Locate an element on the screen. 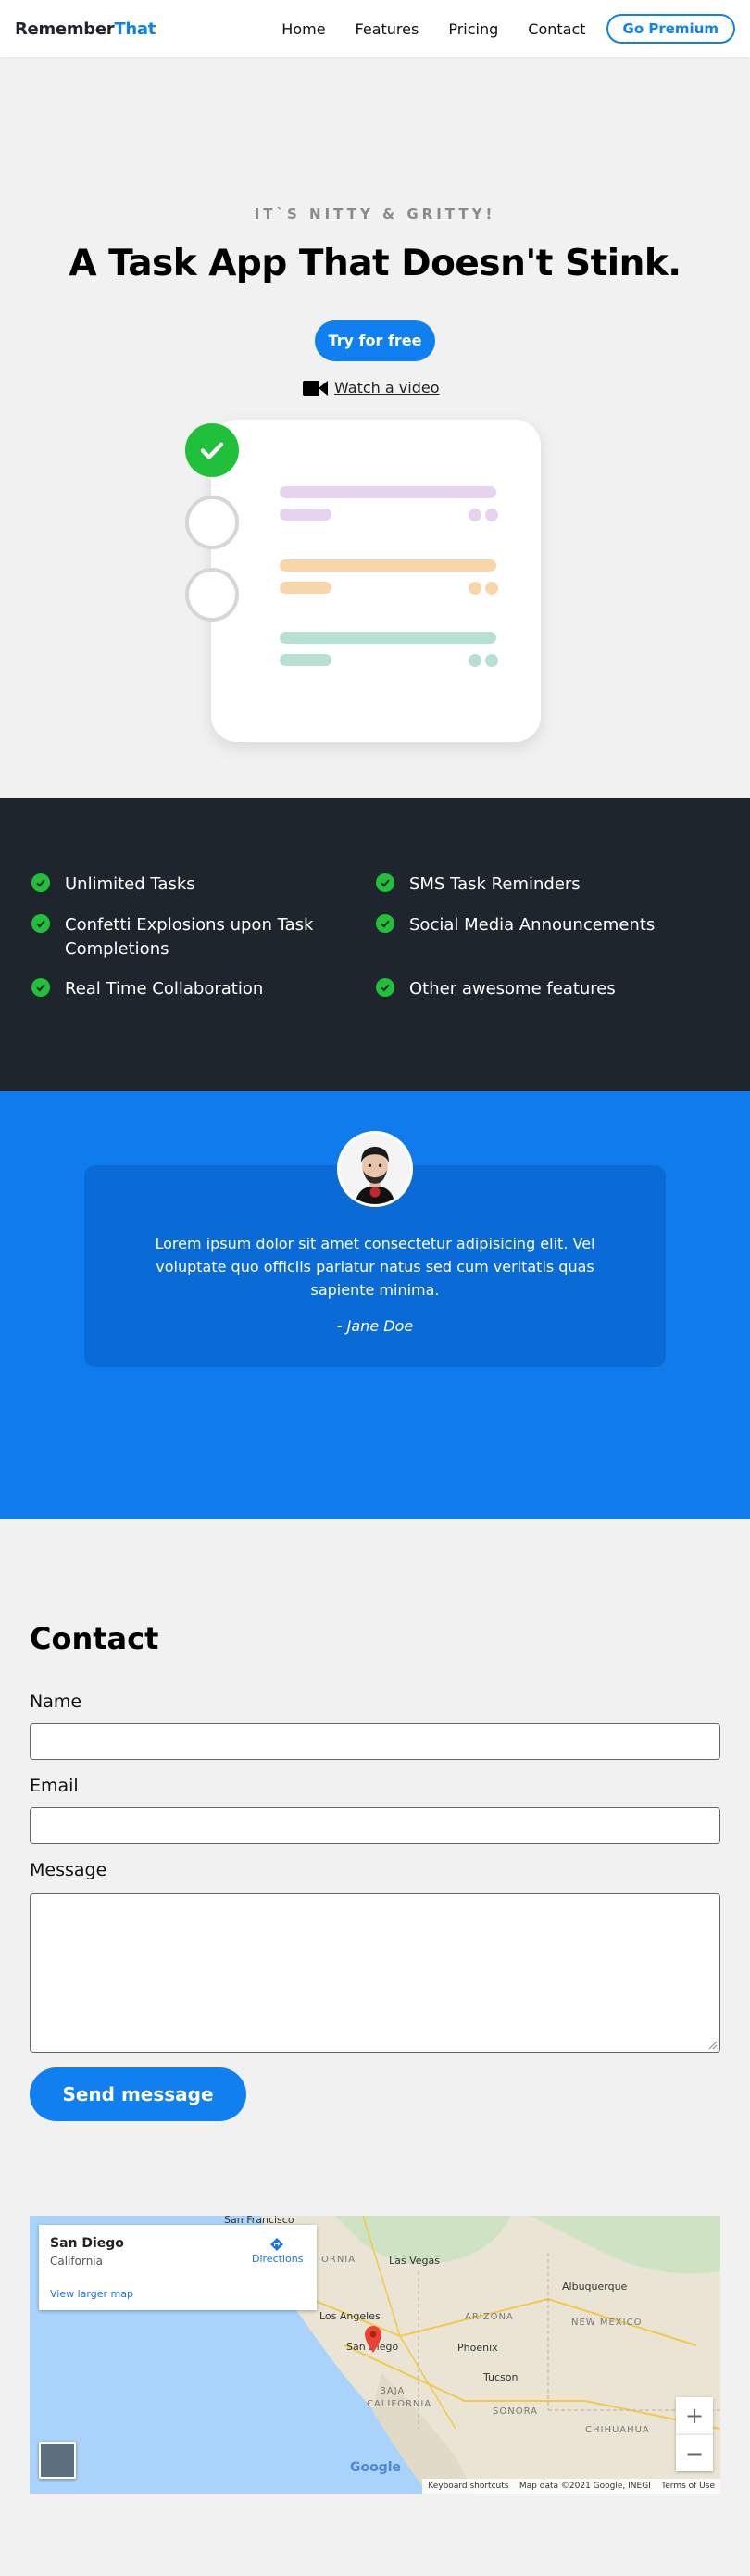 This screenshot has height=2576, width=750. feature-item: Real Time Collaboration is located at coordinates (184, 989).